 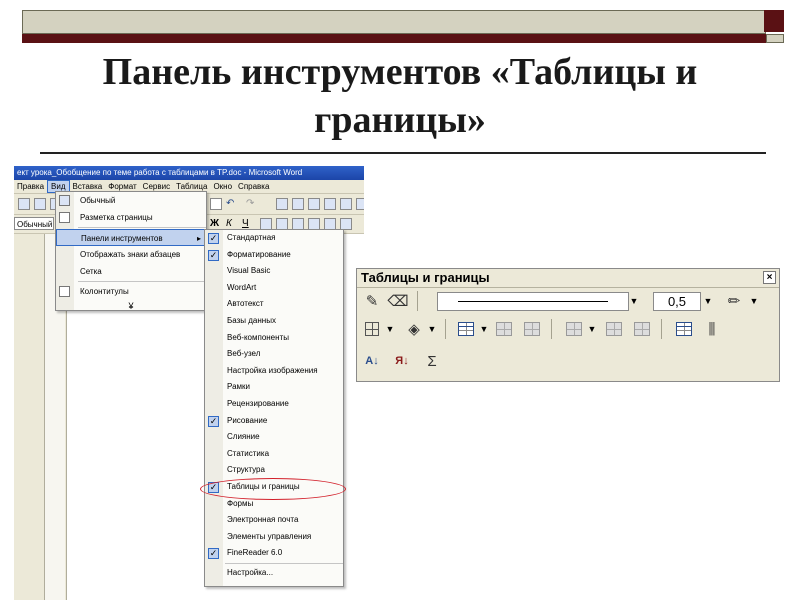 What do you see at coordinates (398, 301) in the screenshot?
I see `eraser-icon: ⌫` at bounding box center [398, 301].